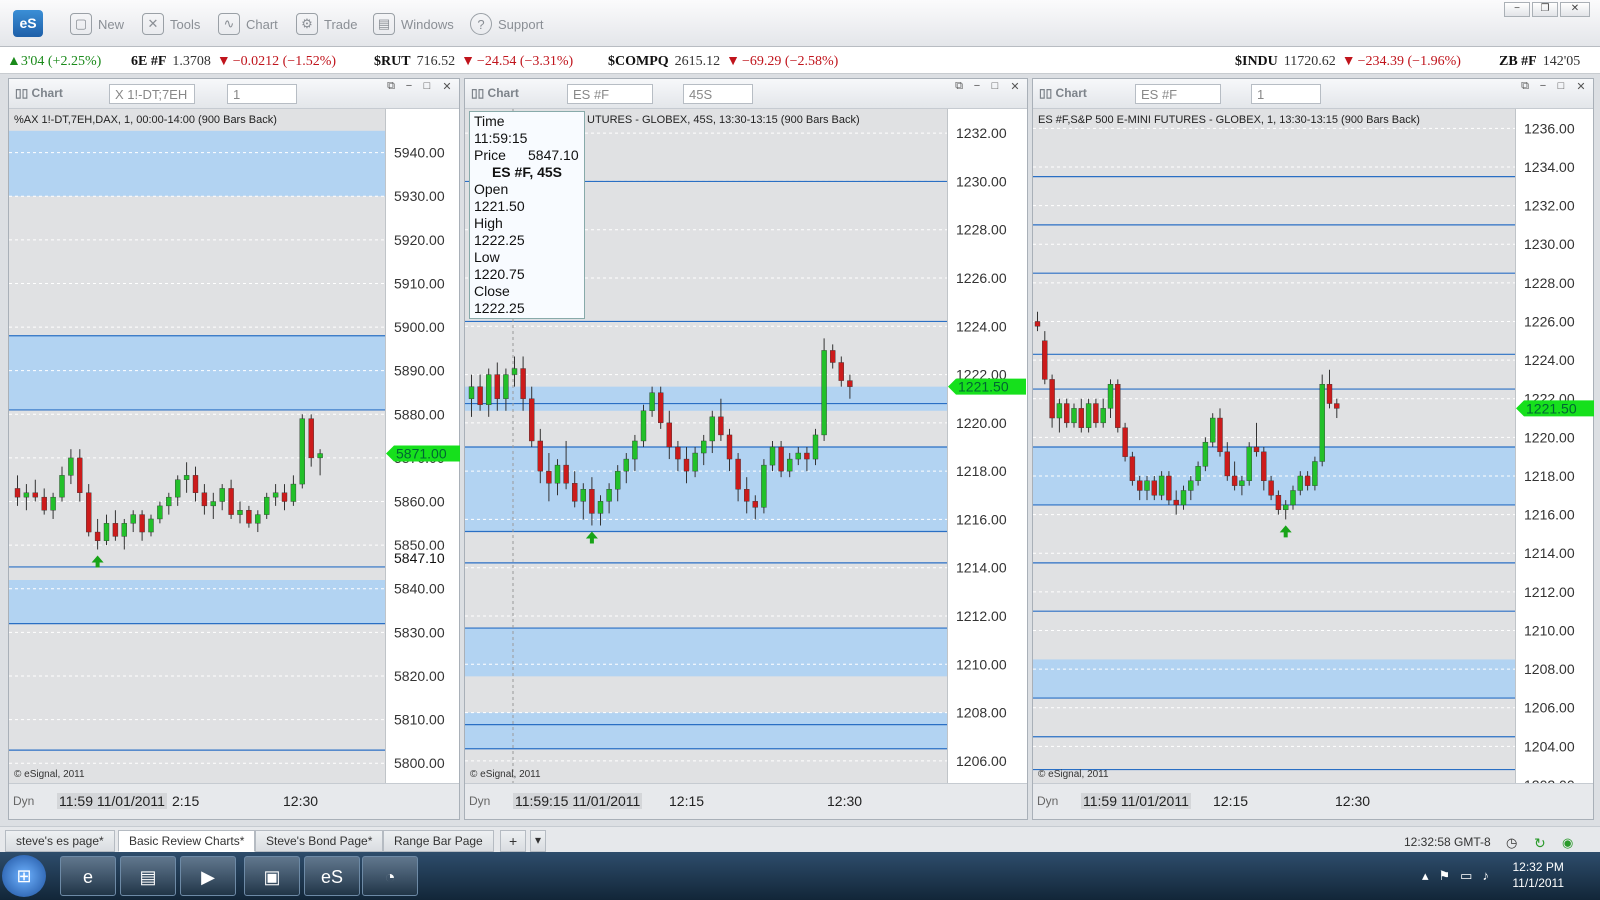 This screenshot has height=900, width=1600. Describe the element at coordinates (507, 24) in the screenshot. I see `support-button: ? Support` at that location.